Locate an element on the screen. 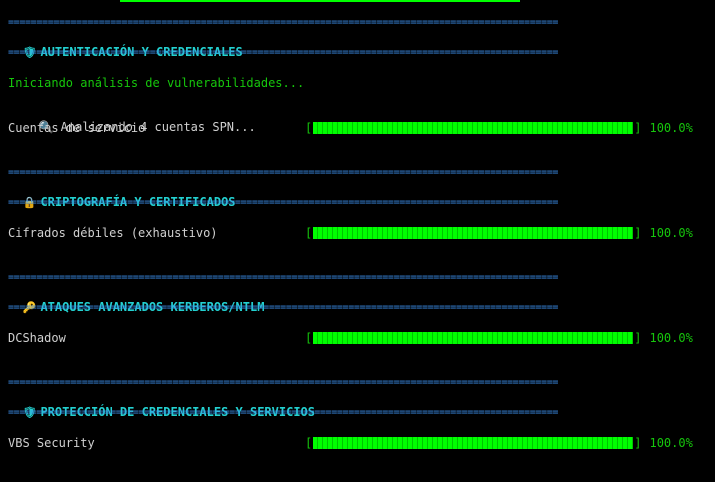  task-label: VBS Security is located at coordinates (51, 443).